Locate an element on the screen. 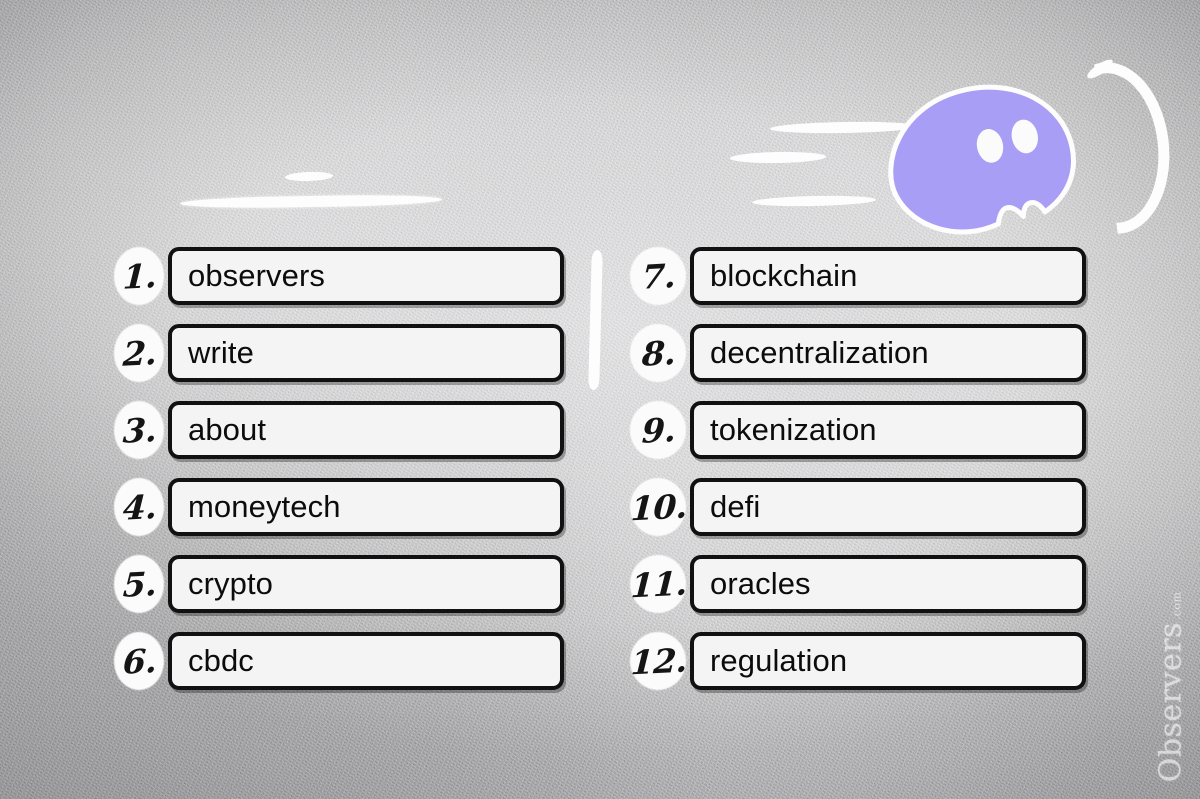 Image resolution: width=1200 pixels, height=799 pixels. chip-label: about is located at coordinates (227, 429).